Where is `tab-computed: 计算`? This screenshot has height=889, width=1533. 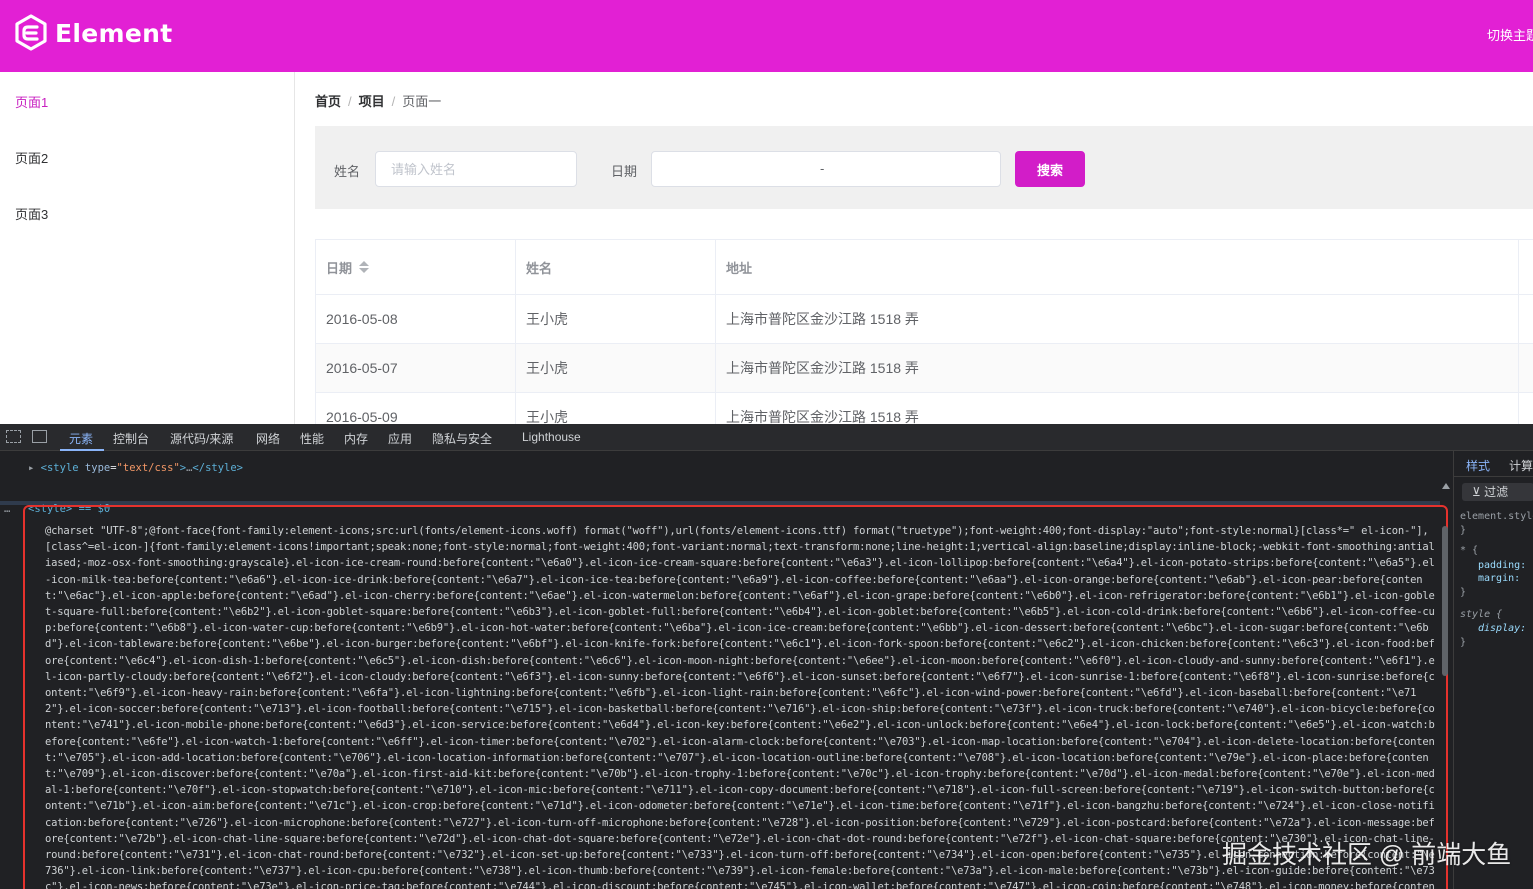
tab-computed: 计算 is located at coordinates (1521, 465).